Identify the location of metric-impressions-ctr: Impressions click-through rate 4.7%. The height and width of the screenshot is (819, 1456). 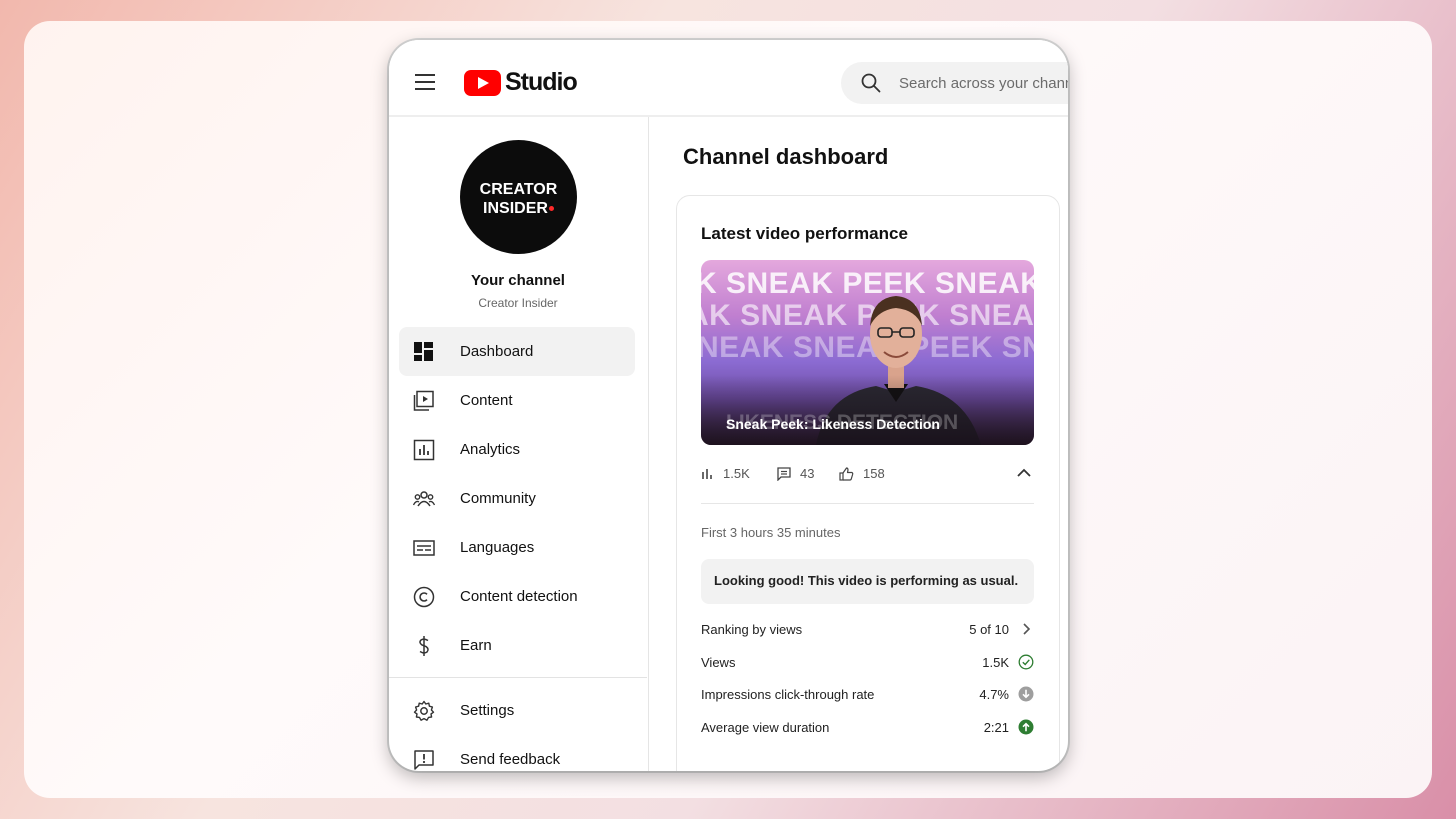
(867, 698).